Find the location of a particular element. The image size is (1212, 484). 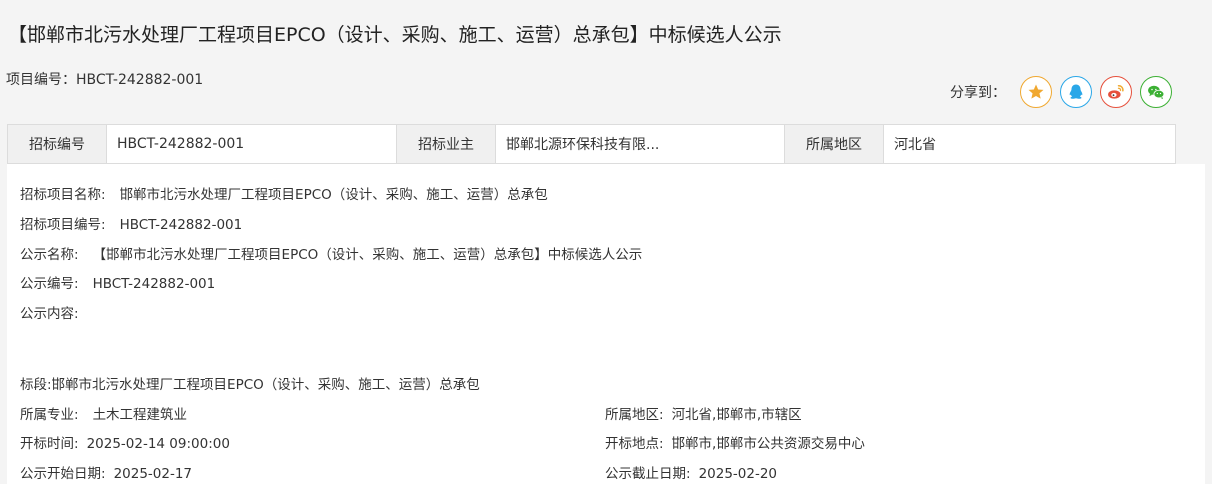

notice-code-row: 公示编号: HBCT-242882-001 is located at coordinates (117, 282).